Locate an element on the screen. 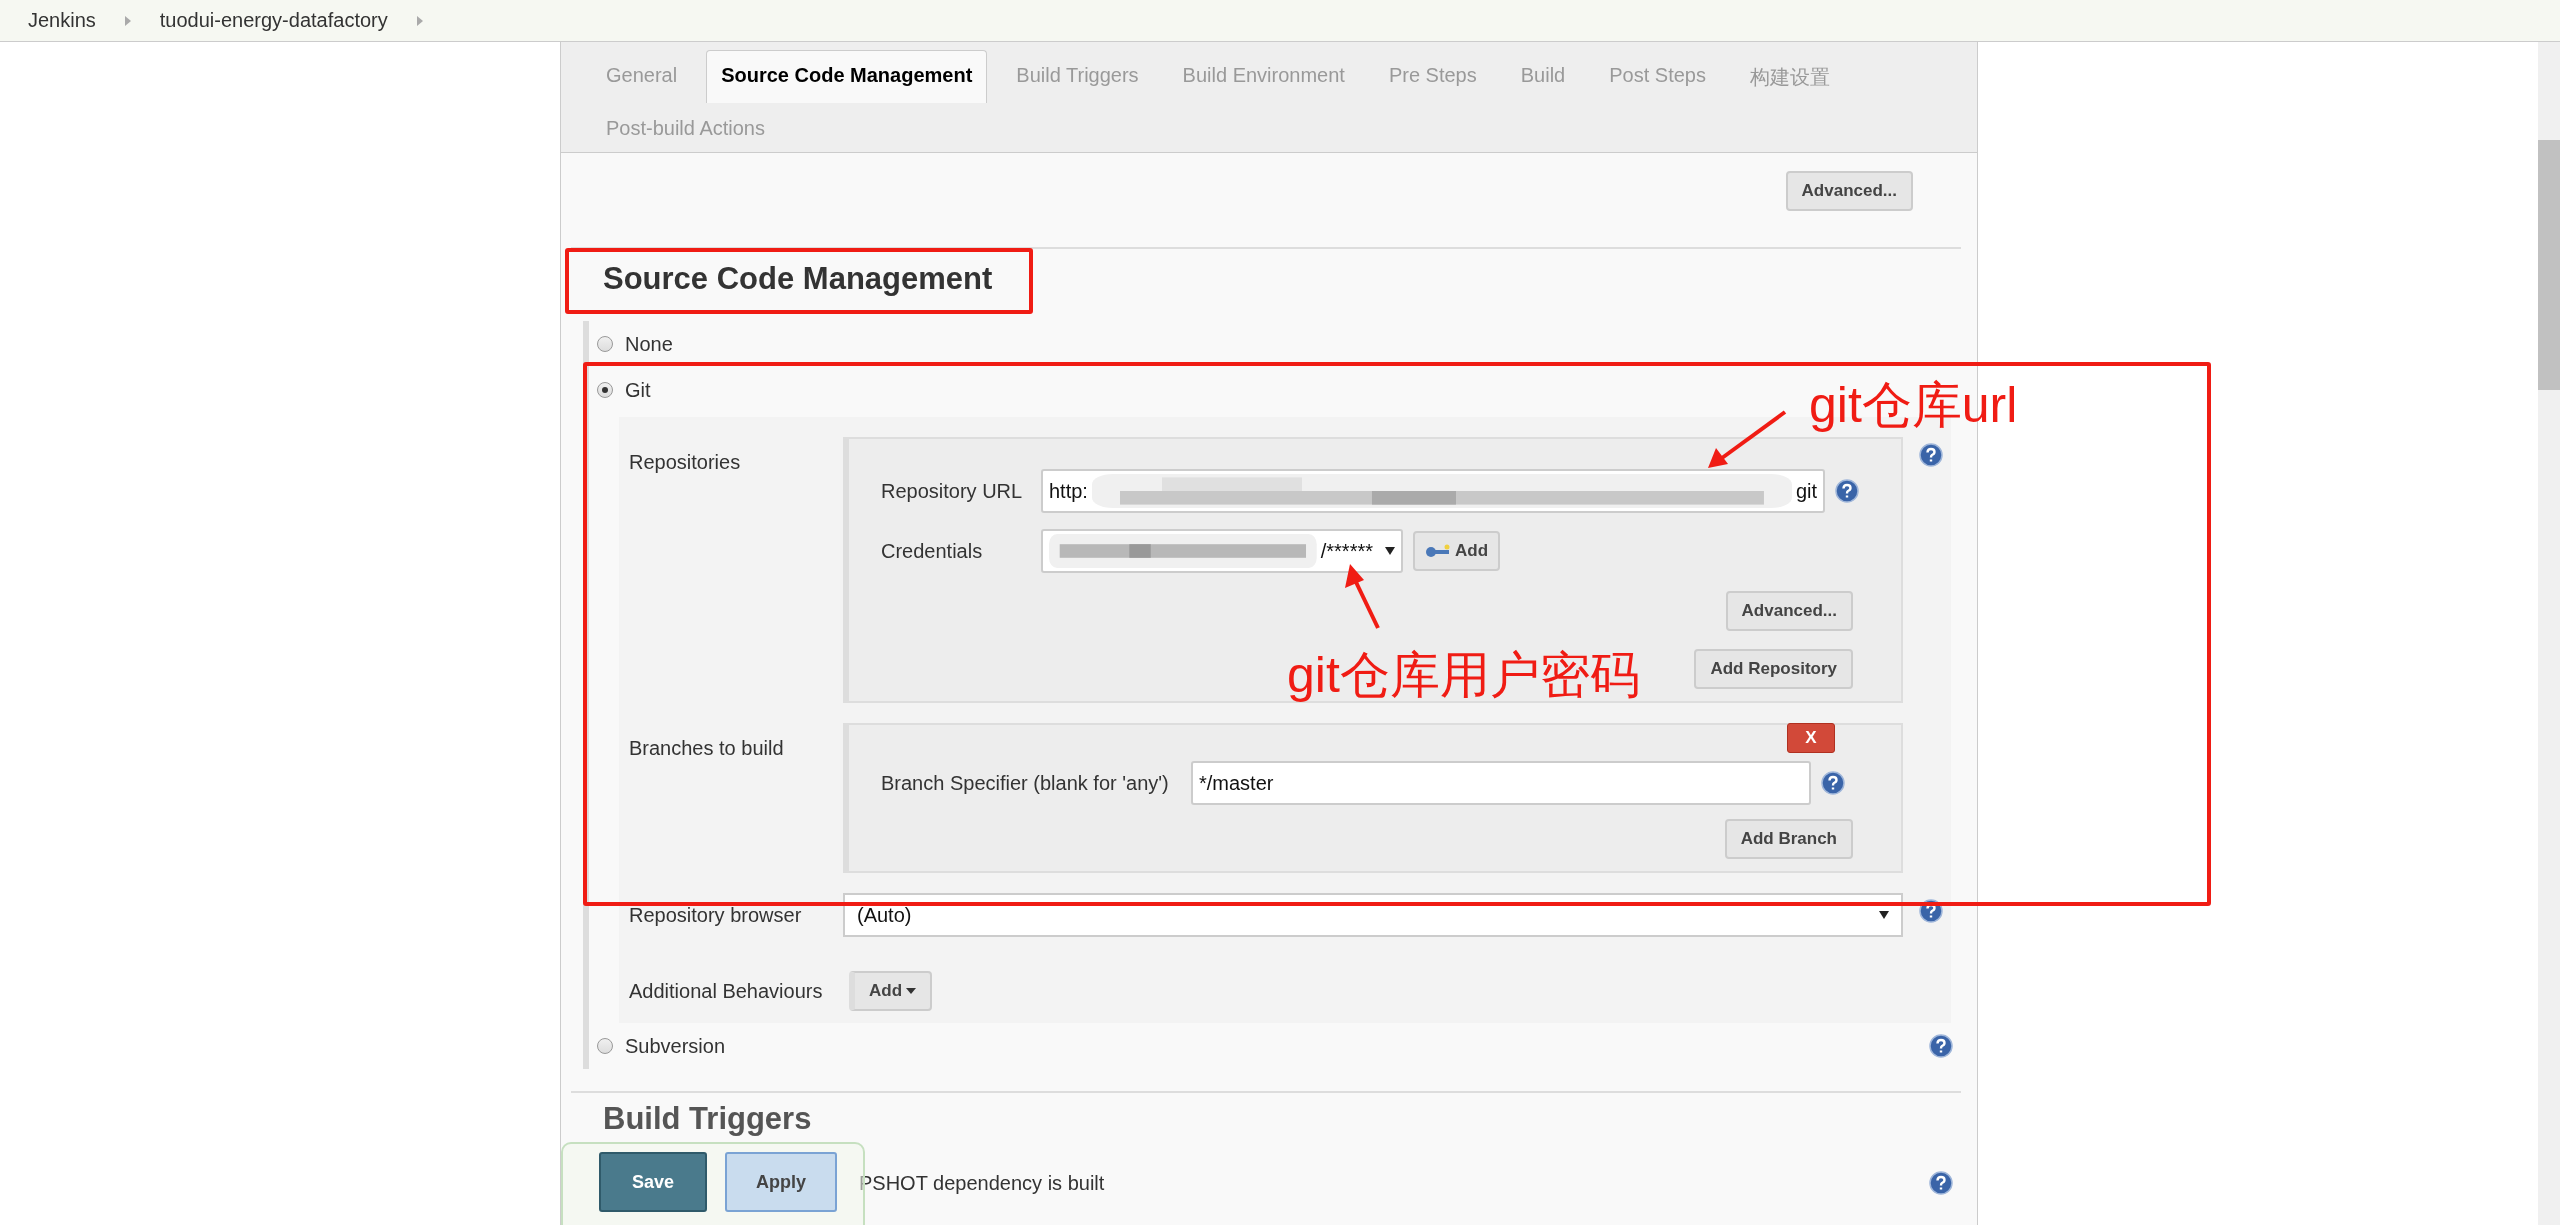 Image resolution: width=2560 pixels, height=1225 pixels. field-label: Additional Behaviours is located at coordinates (726, 991).